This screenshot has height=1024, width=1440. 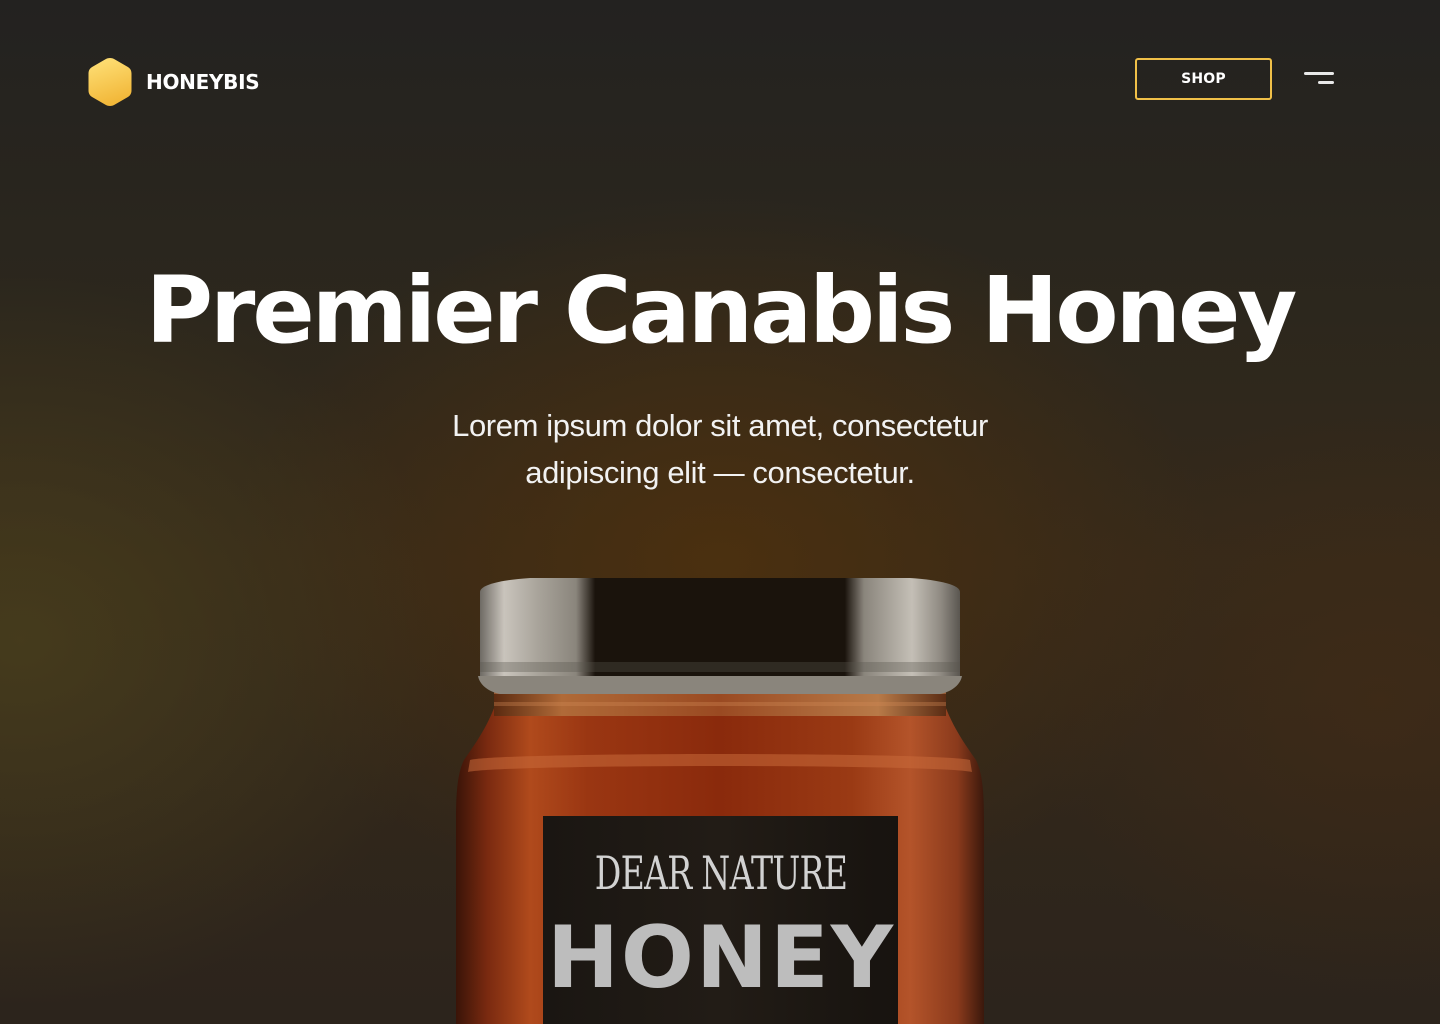 What do you see at coordinates (721, 873) in the screenshot?
I see `jar-label-brand: DEAR NATURE` at bounding box center [721, 873].